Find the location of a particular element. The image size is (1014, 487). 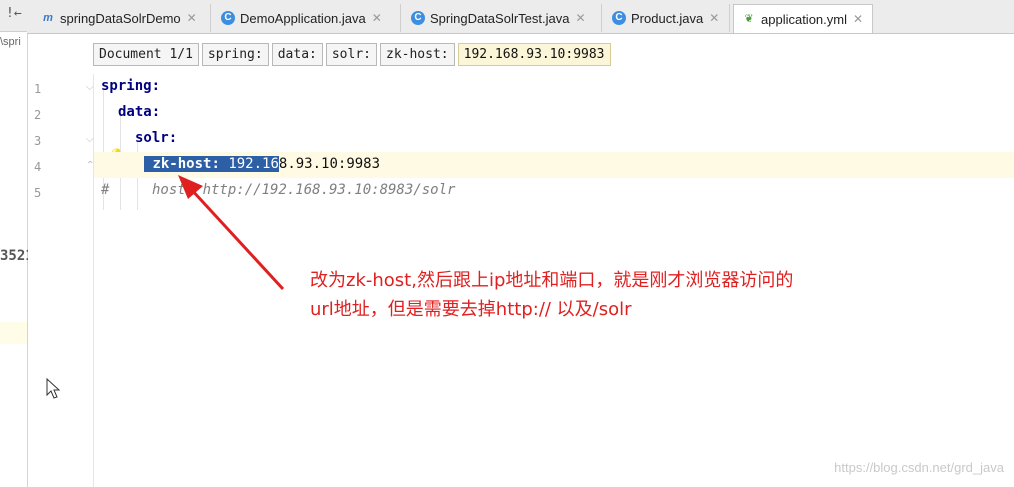

mouse-pointer-icon is located at coordinates (53, 388).